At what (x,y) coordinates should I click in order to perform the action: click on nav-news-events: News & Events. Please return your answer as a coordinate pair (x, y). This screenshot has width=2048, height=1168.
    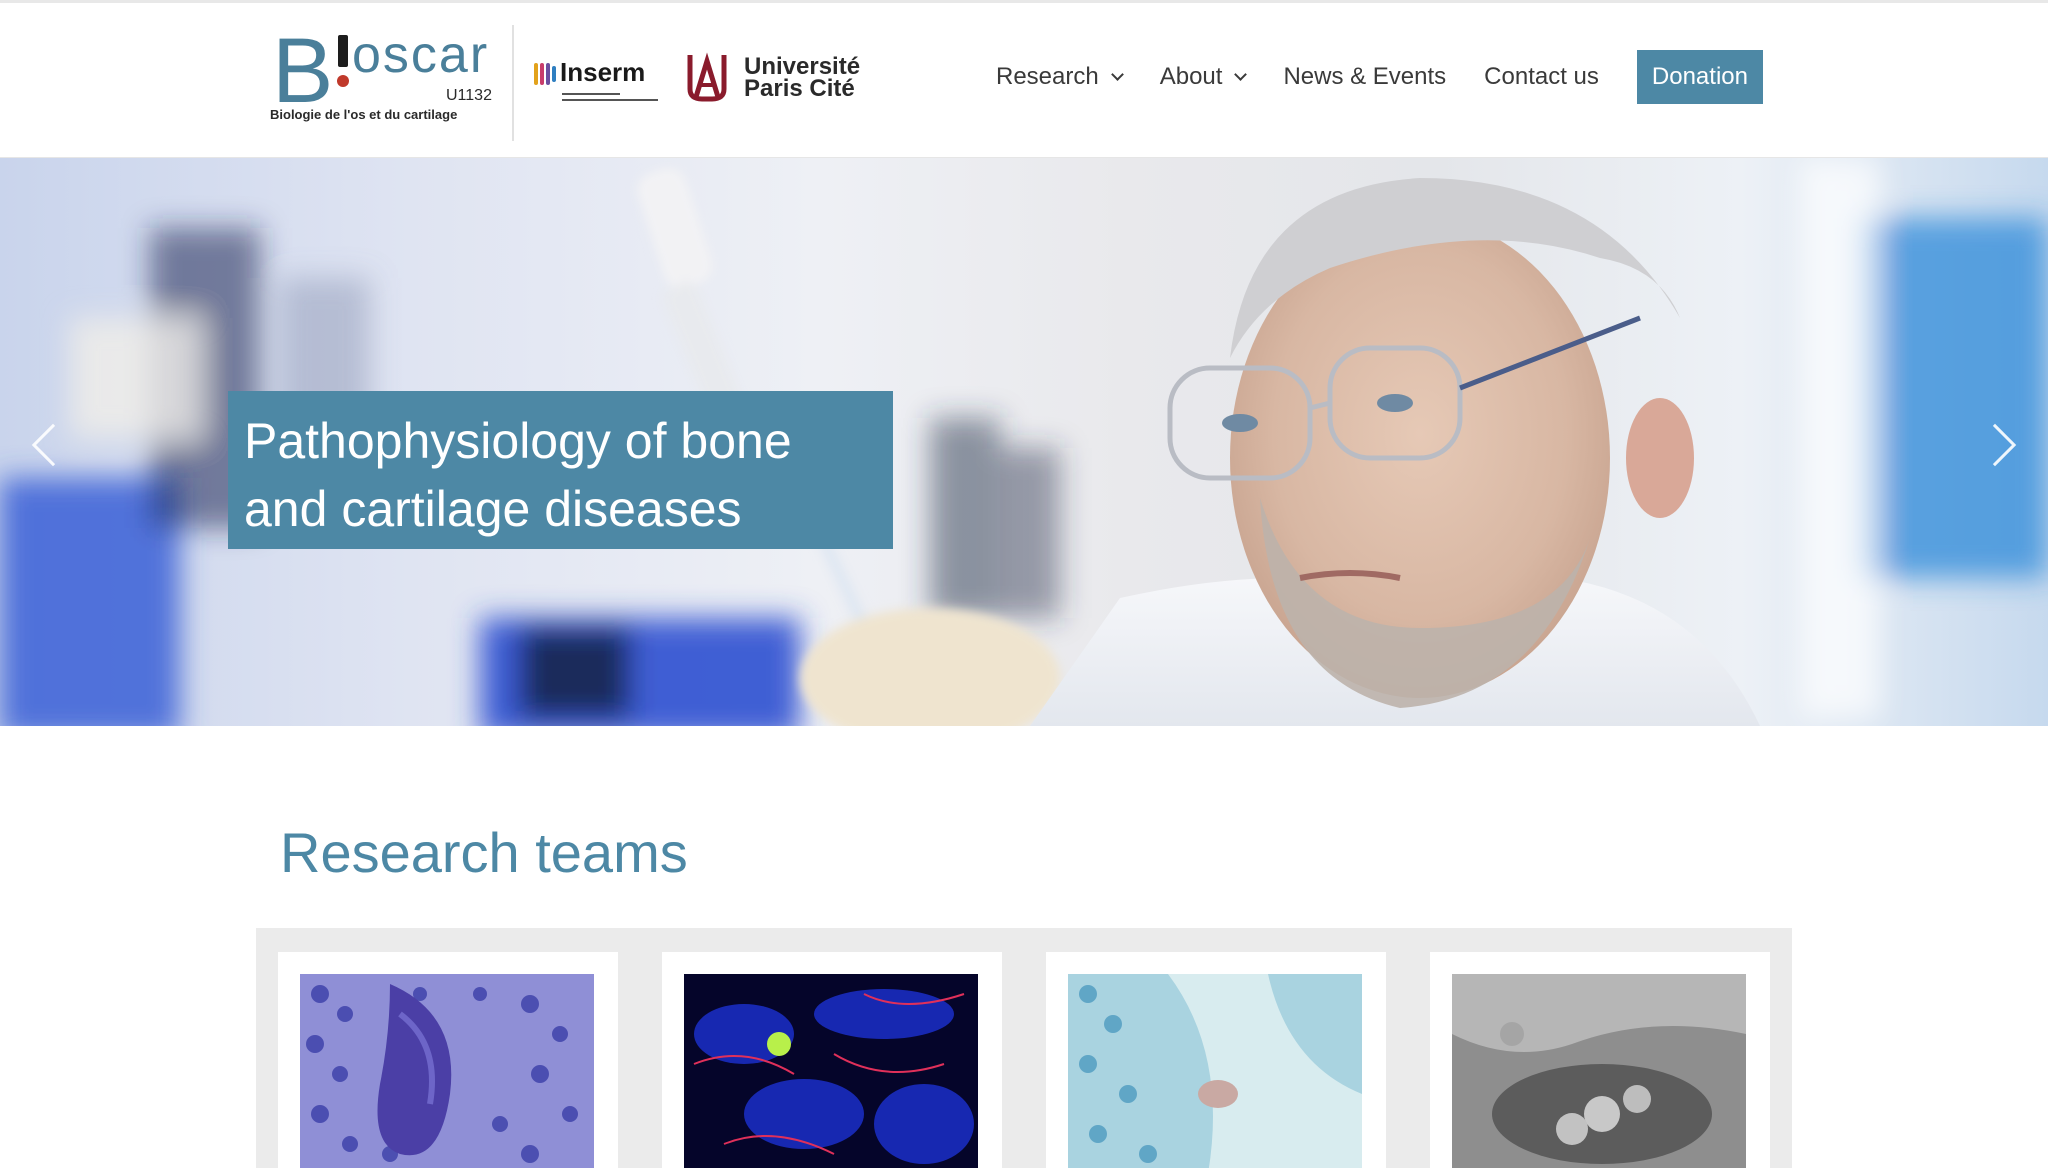
    Looking at the image, I should click on (1364, 77).